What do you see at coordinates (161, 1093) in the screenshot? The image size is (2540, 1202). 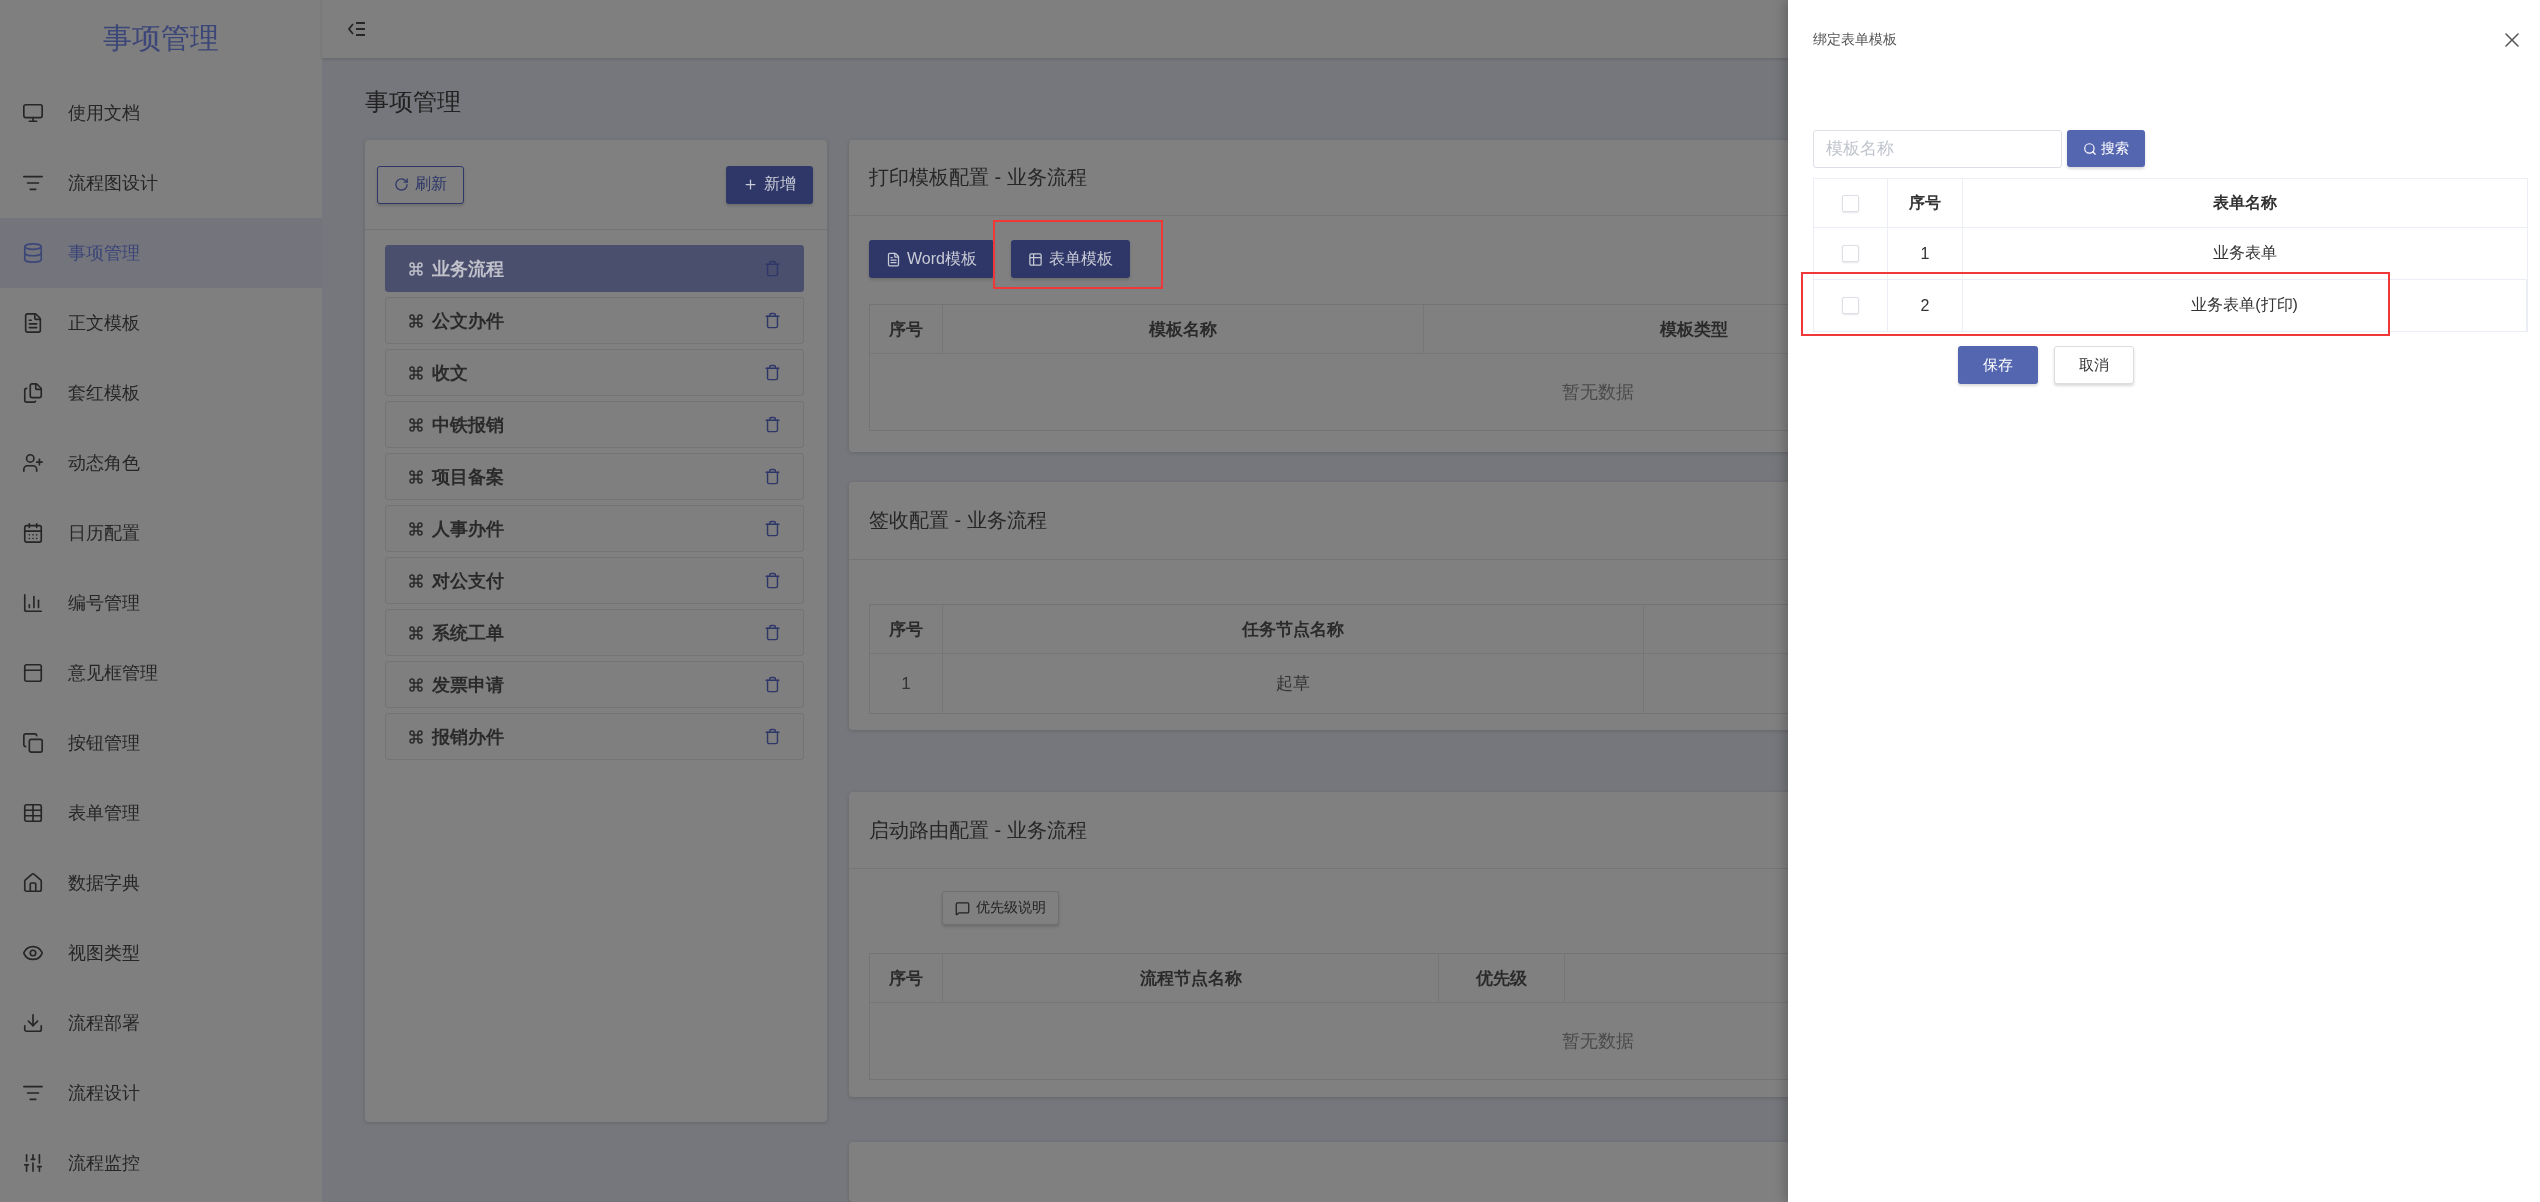 I see `sidebar-item: 流程设计` at bounding box center [161, 1093].